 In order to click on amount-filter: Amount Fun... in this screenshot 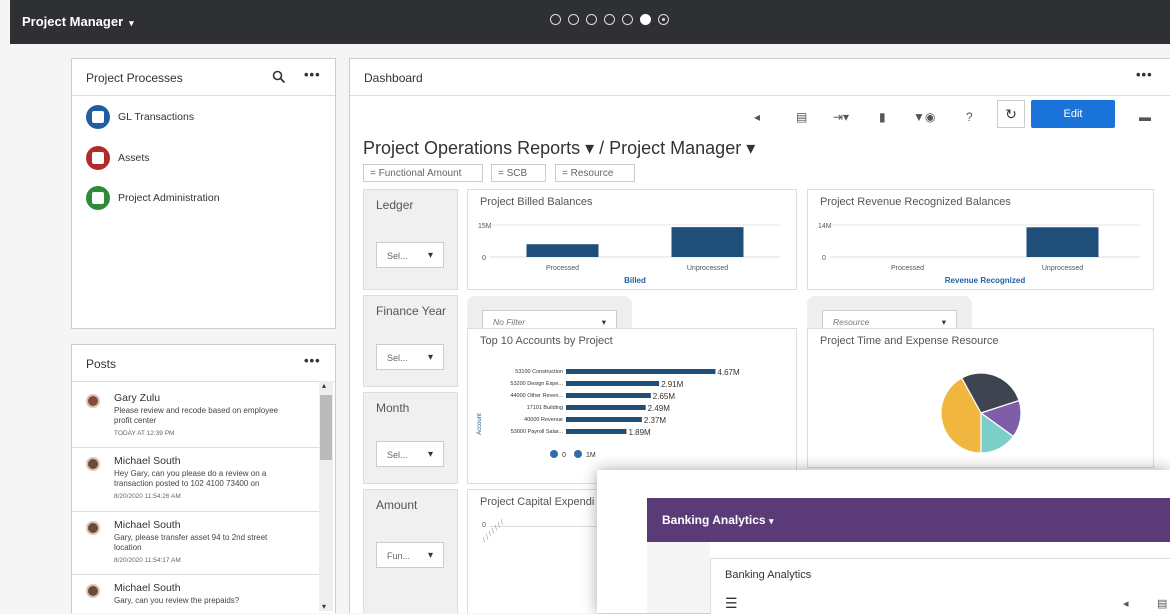, I will do `click(410, 551)`.